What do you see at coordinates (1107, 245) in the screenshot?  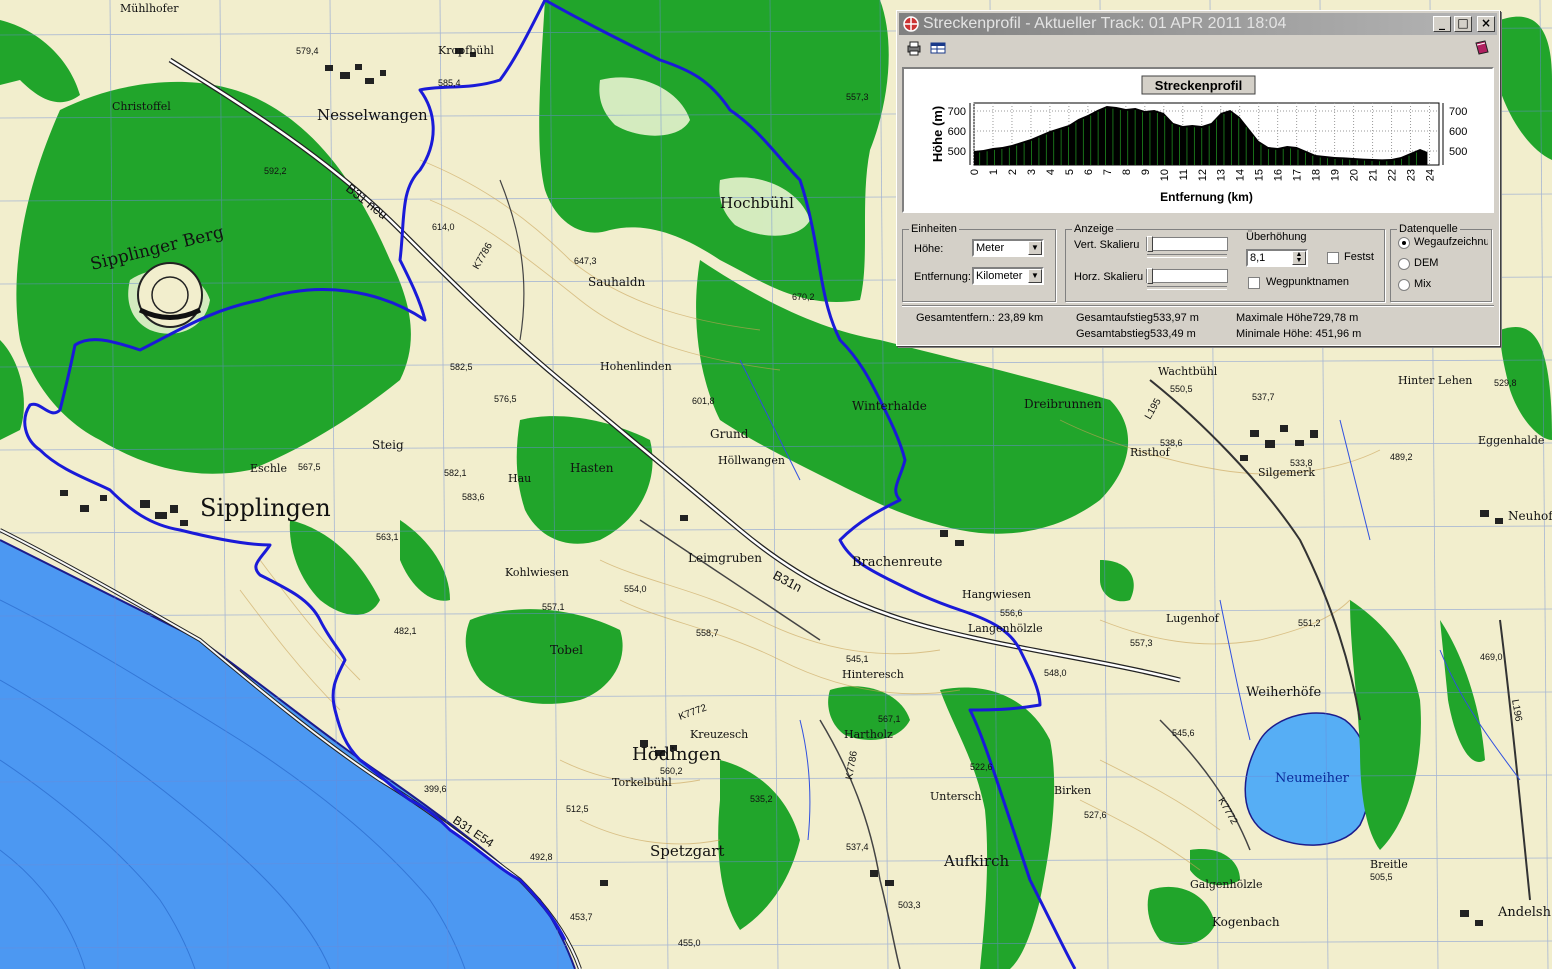 I see `vert-scale-label: Vert. Skalieru` at bounding box center [1107, 245].